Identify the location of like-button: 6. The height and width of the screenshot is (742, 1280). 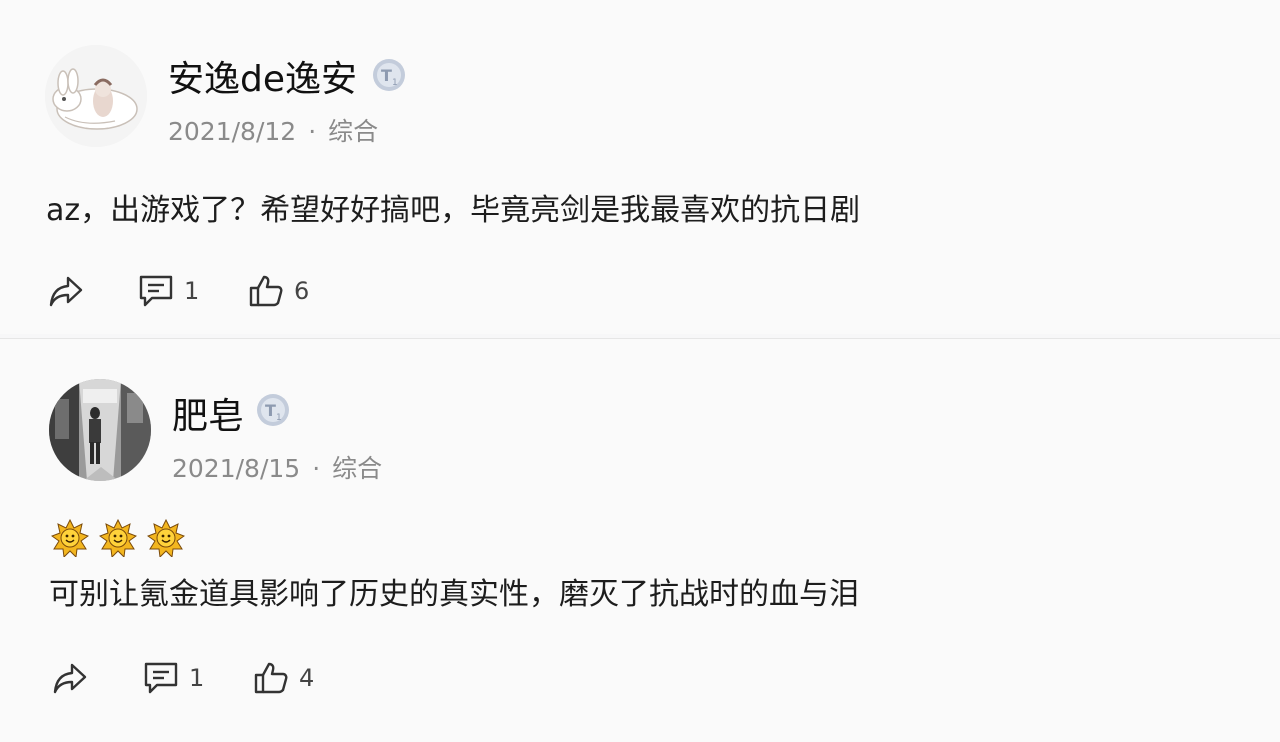
(278, 291).